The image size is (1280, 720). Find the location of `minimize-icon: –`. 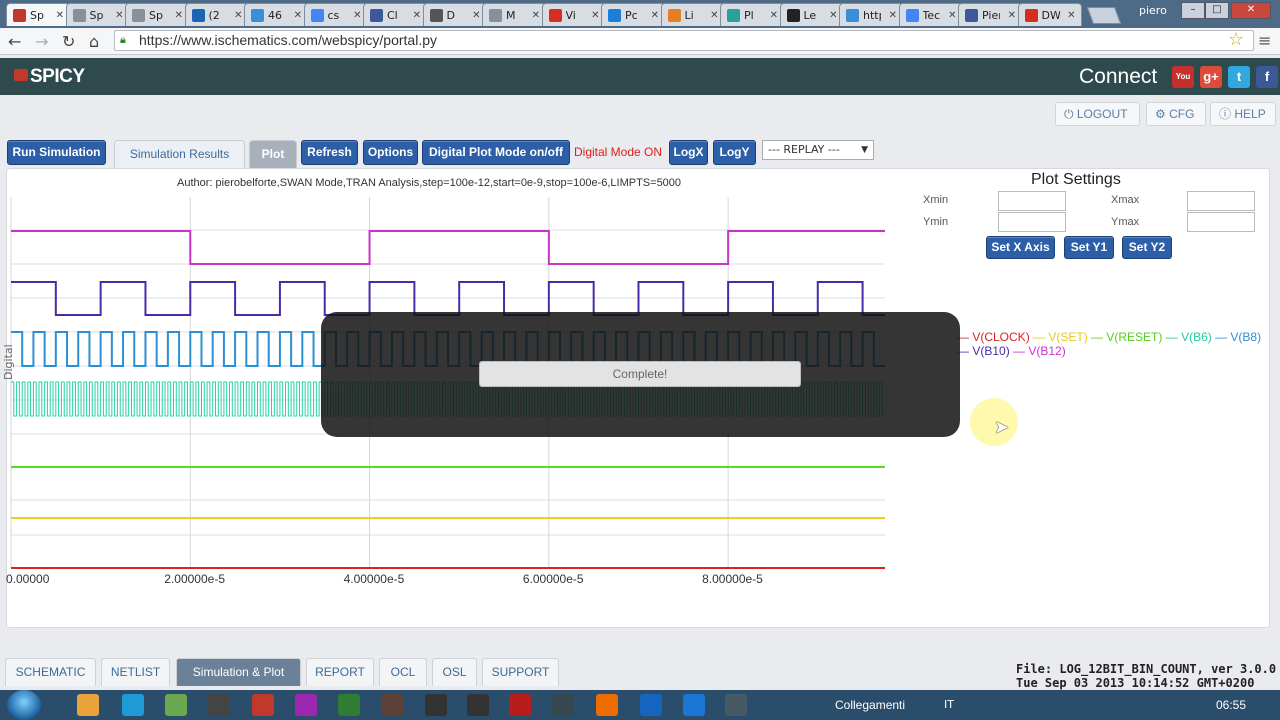

minimize-icon: – is located at coordinates (1193, 10).